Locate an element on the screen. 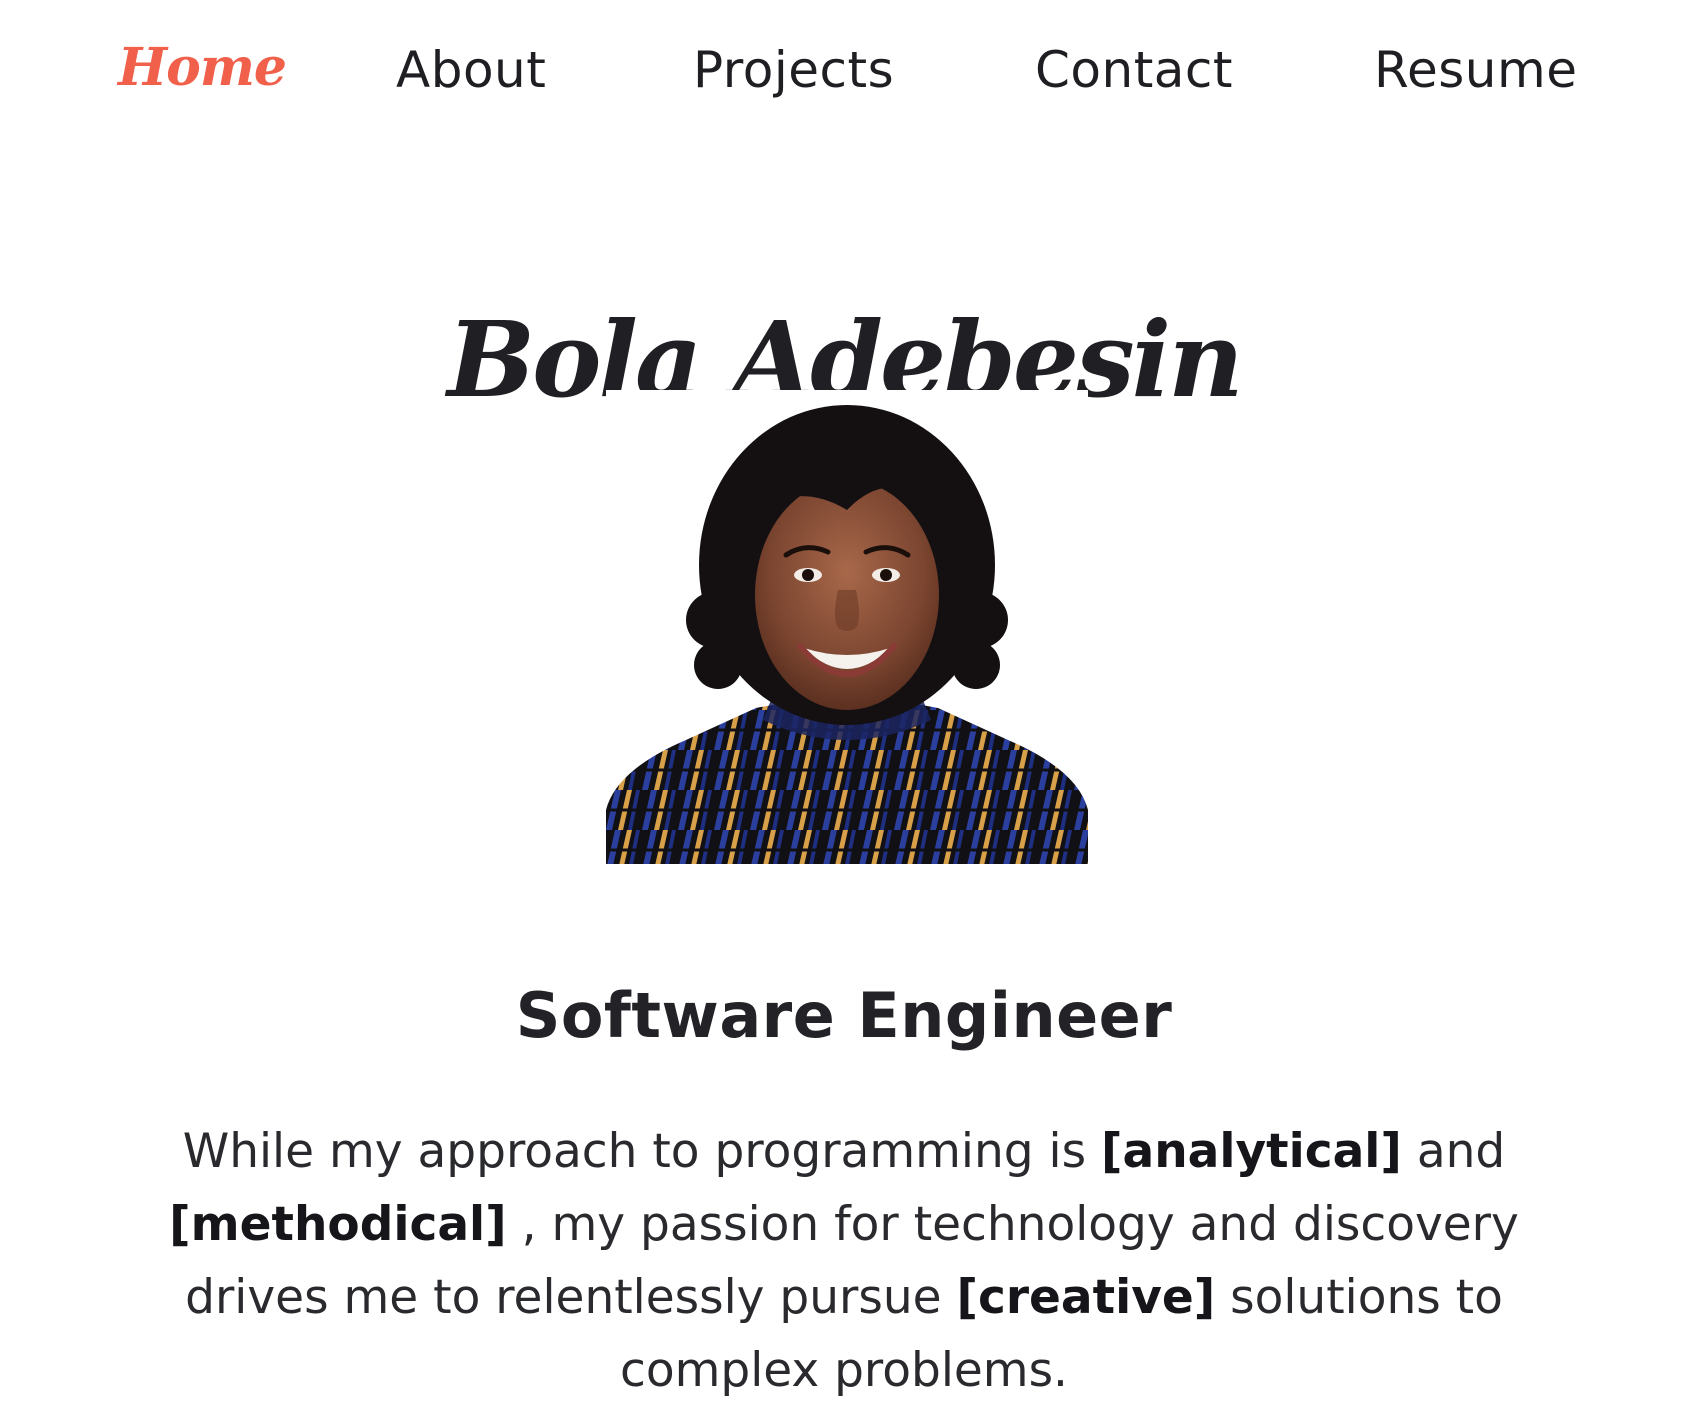 This screenshot has height=1407, width=1688. profile-photo is located at coordinates (847, 627).